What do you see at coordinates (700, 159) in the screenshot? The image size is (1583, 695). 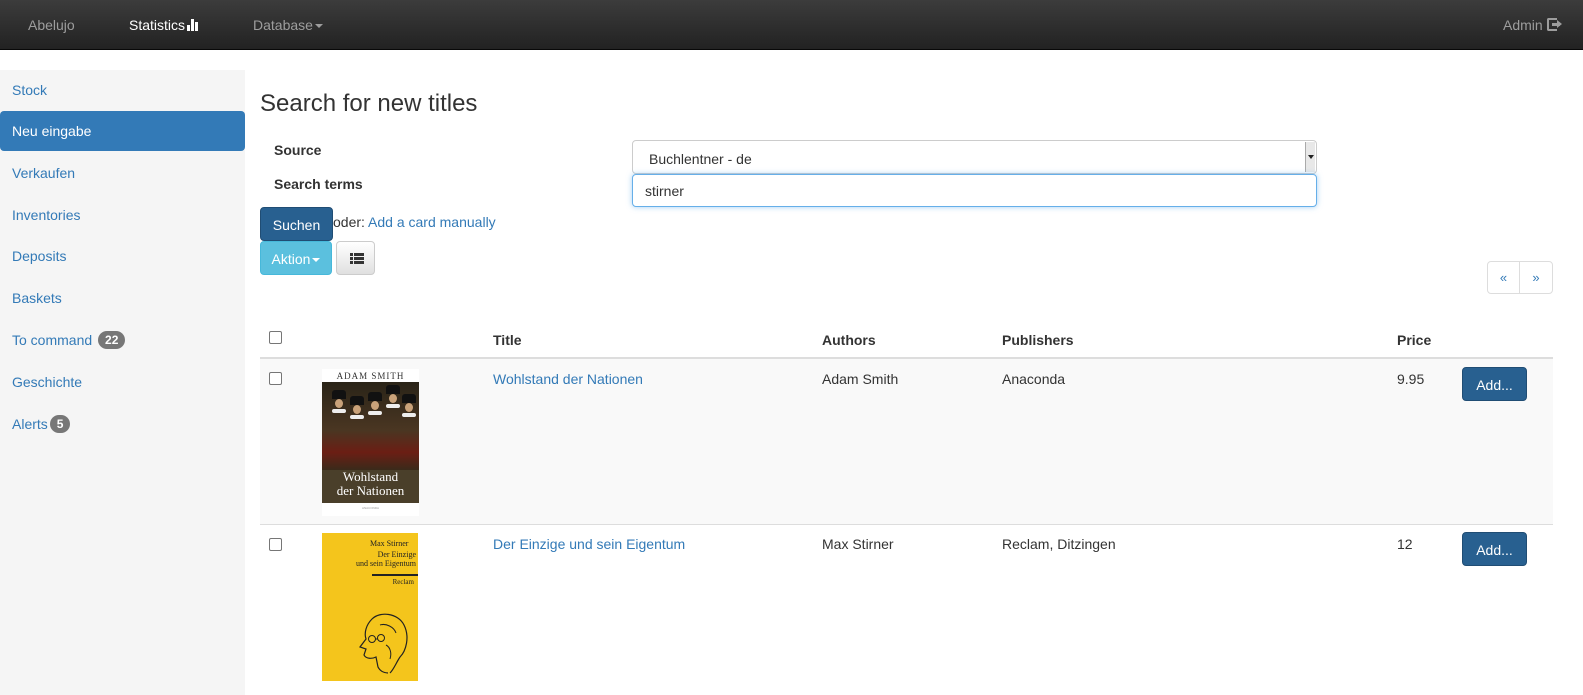 I see `source-select-value: Buchlentner - de` at bounding box center [700, 159].